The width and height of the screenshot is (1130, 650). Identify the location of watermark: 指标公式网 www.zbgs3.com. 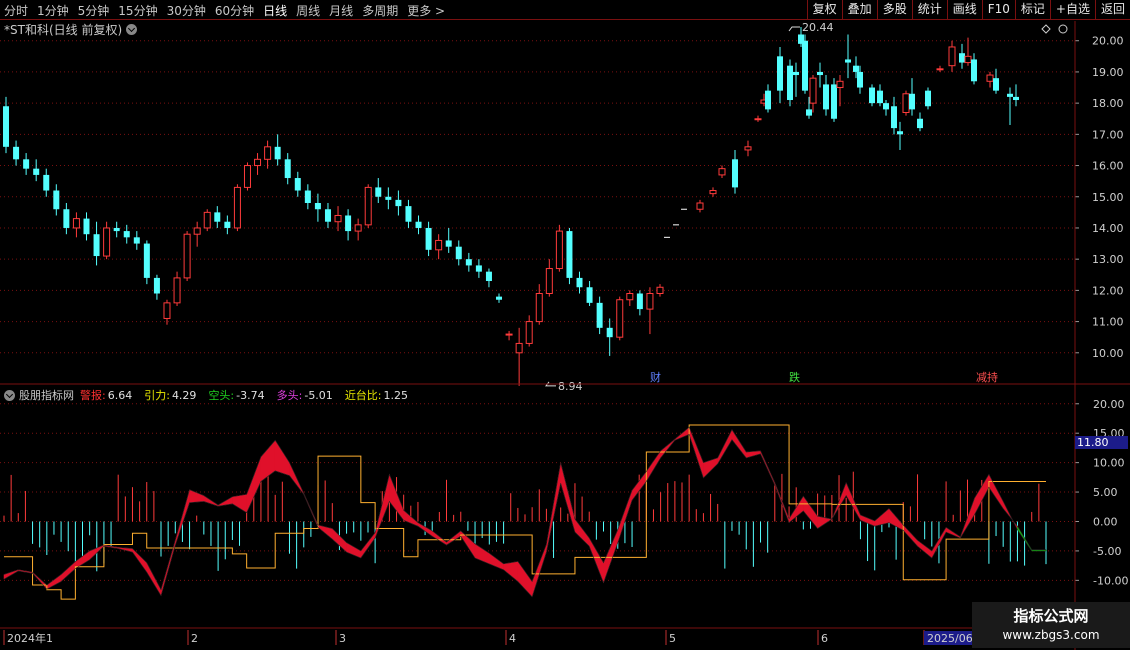
(1051, 625).